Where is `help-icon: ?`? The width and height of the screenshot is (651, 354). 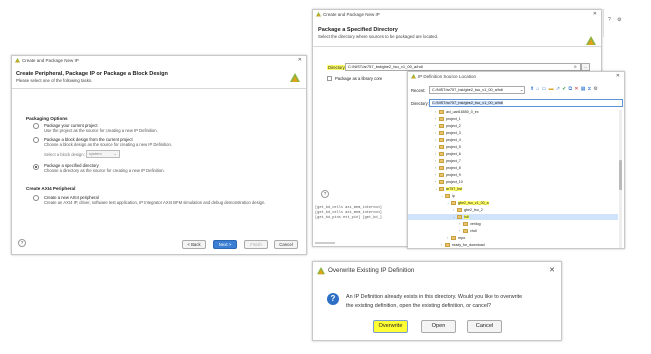
help-icon: ? is located at coordinates (609, 20).